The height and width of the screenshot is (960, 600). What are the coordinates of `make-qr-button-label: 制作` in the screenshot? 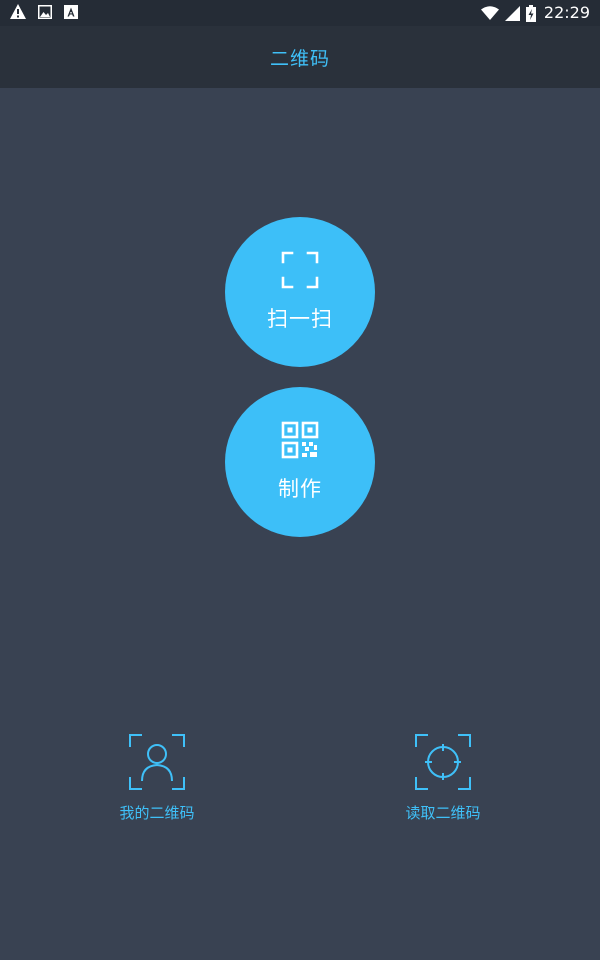 It's located at (300, 489).